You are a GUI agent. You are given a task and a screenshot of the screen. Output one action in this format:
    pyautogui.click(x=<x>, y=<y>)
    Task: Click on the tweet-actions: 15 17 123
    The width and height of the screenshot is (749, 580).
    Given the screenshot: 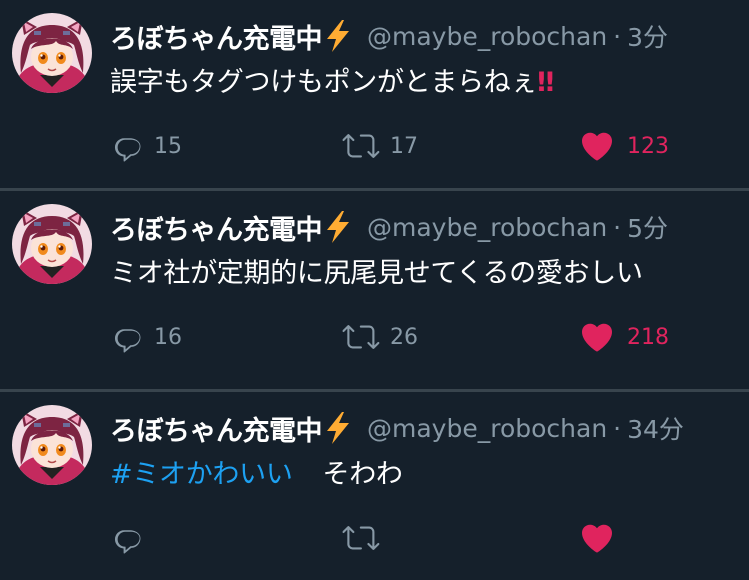 What is the action you would take?
    pyautogui.click(x=410, y=146)
    